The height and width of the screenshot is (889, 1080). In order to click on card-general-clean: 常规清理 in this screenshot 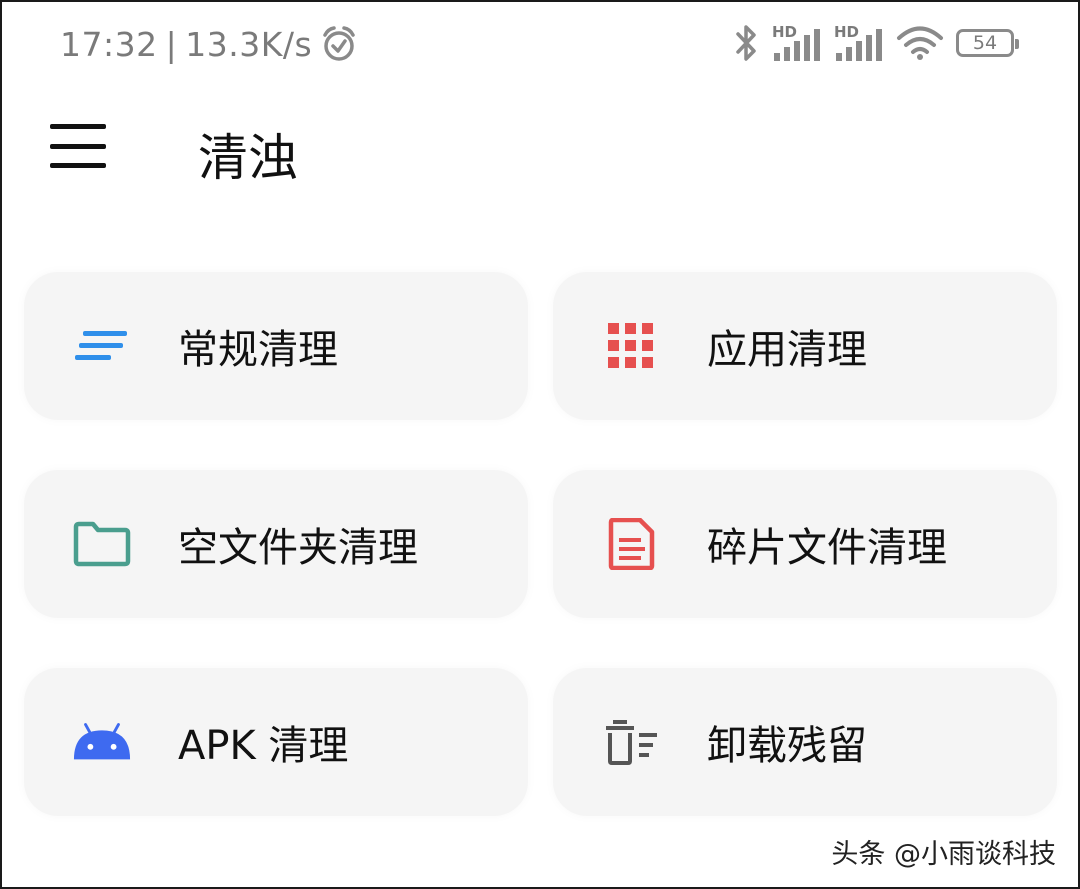, I will do `click(276, 346)`.